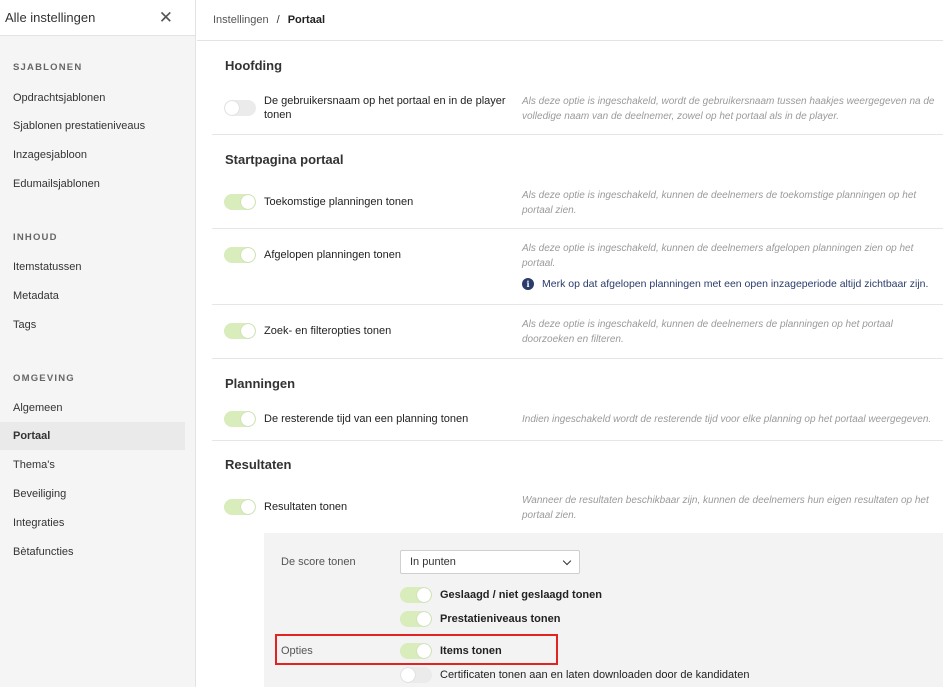 This screenshot has height=687, width=943. I want to click on sidebar-item-integraties: Integraties, so click(92, 523).